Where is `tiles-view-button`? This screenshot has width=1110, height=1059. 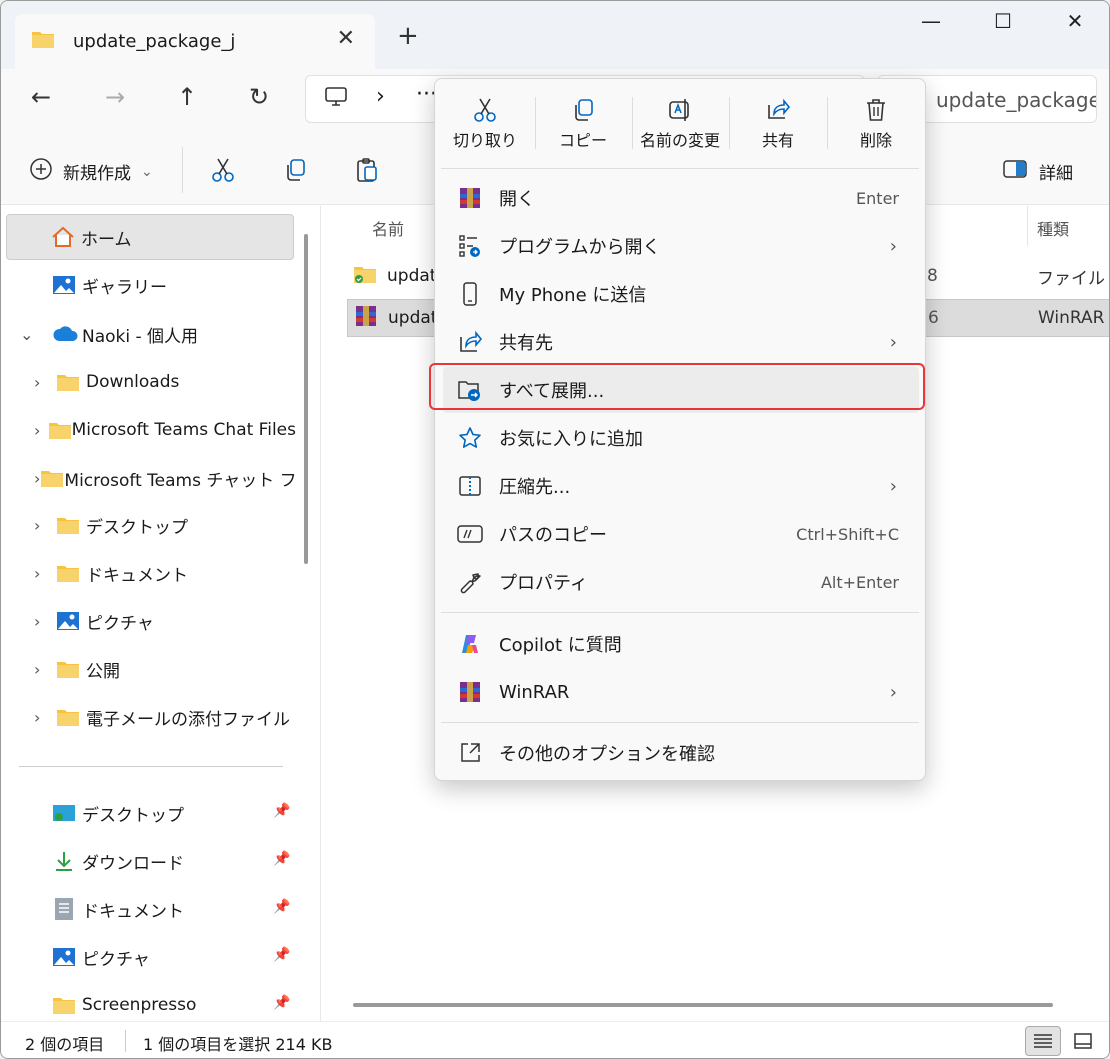
tiles-view-button is located at coordinates (1083, 1041).